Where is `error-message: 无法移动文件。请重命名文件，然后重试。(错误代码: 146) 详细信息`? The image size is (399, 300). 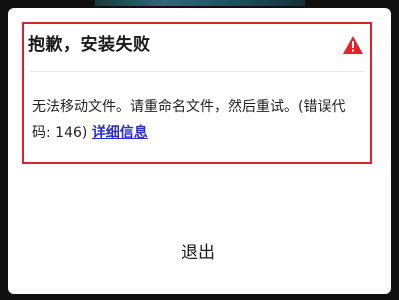 error-message: 无法移动文件。请重命名文件，然后重试。(错误代码: 146) 详细信息 is located at coordinates (197, 120).